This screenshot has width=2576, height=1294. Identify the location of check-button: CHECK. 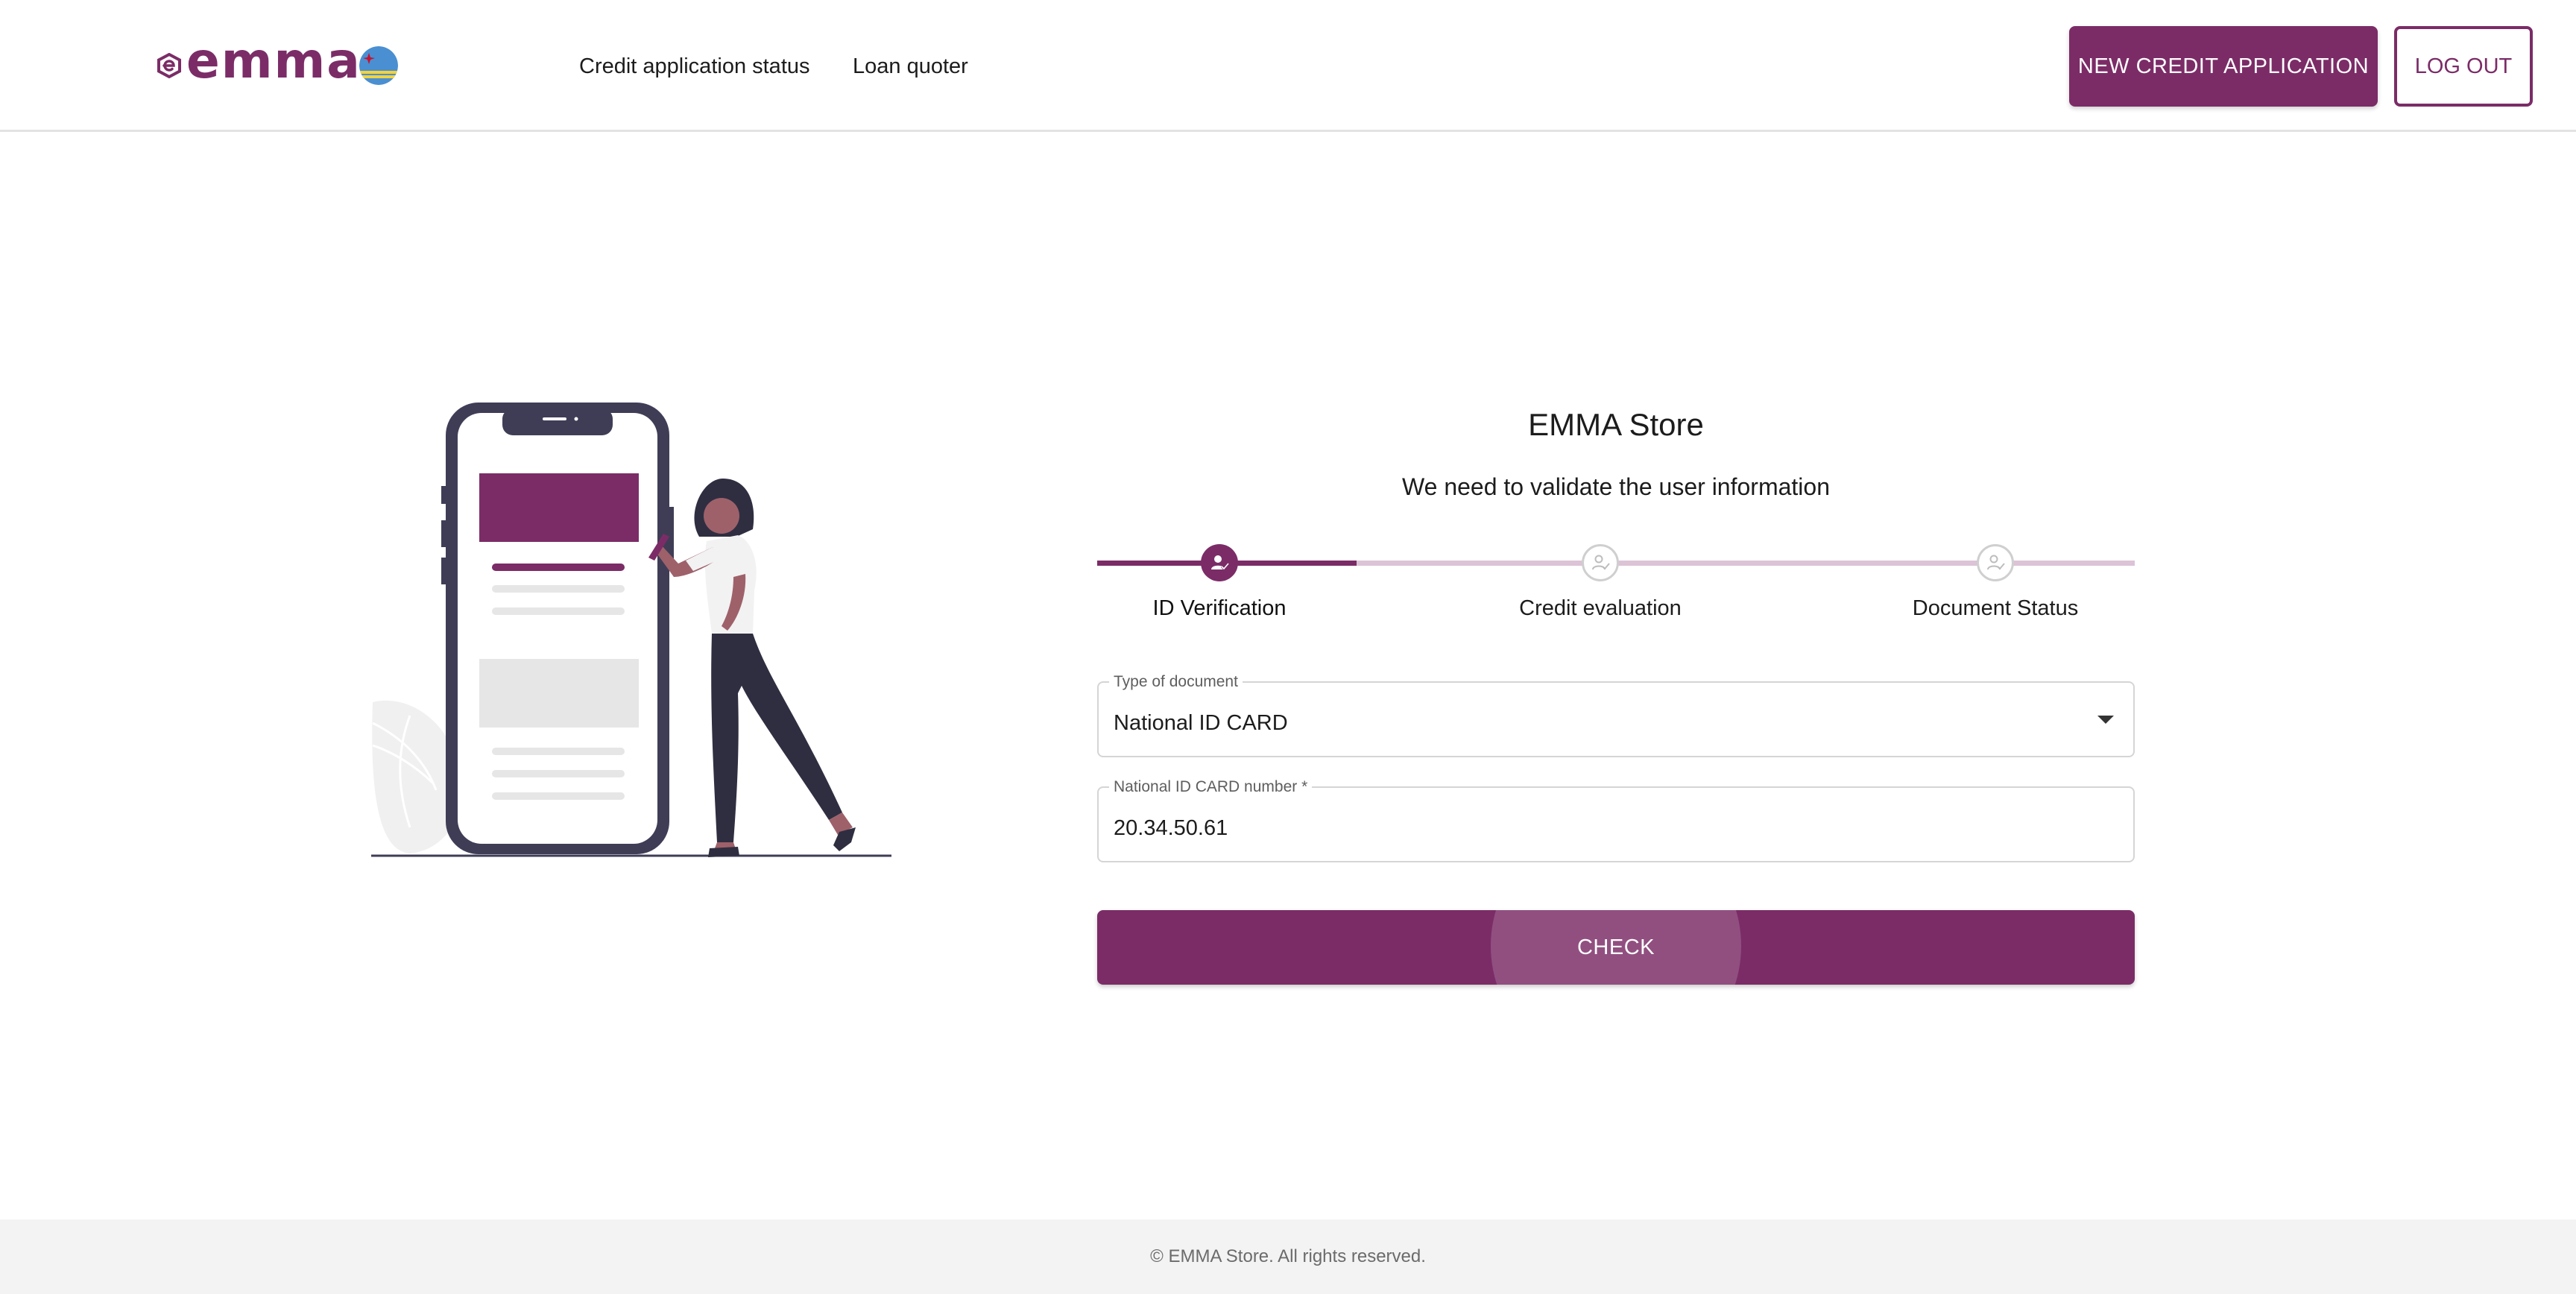
(1616, 947).